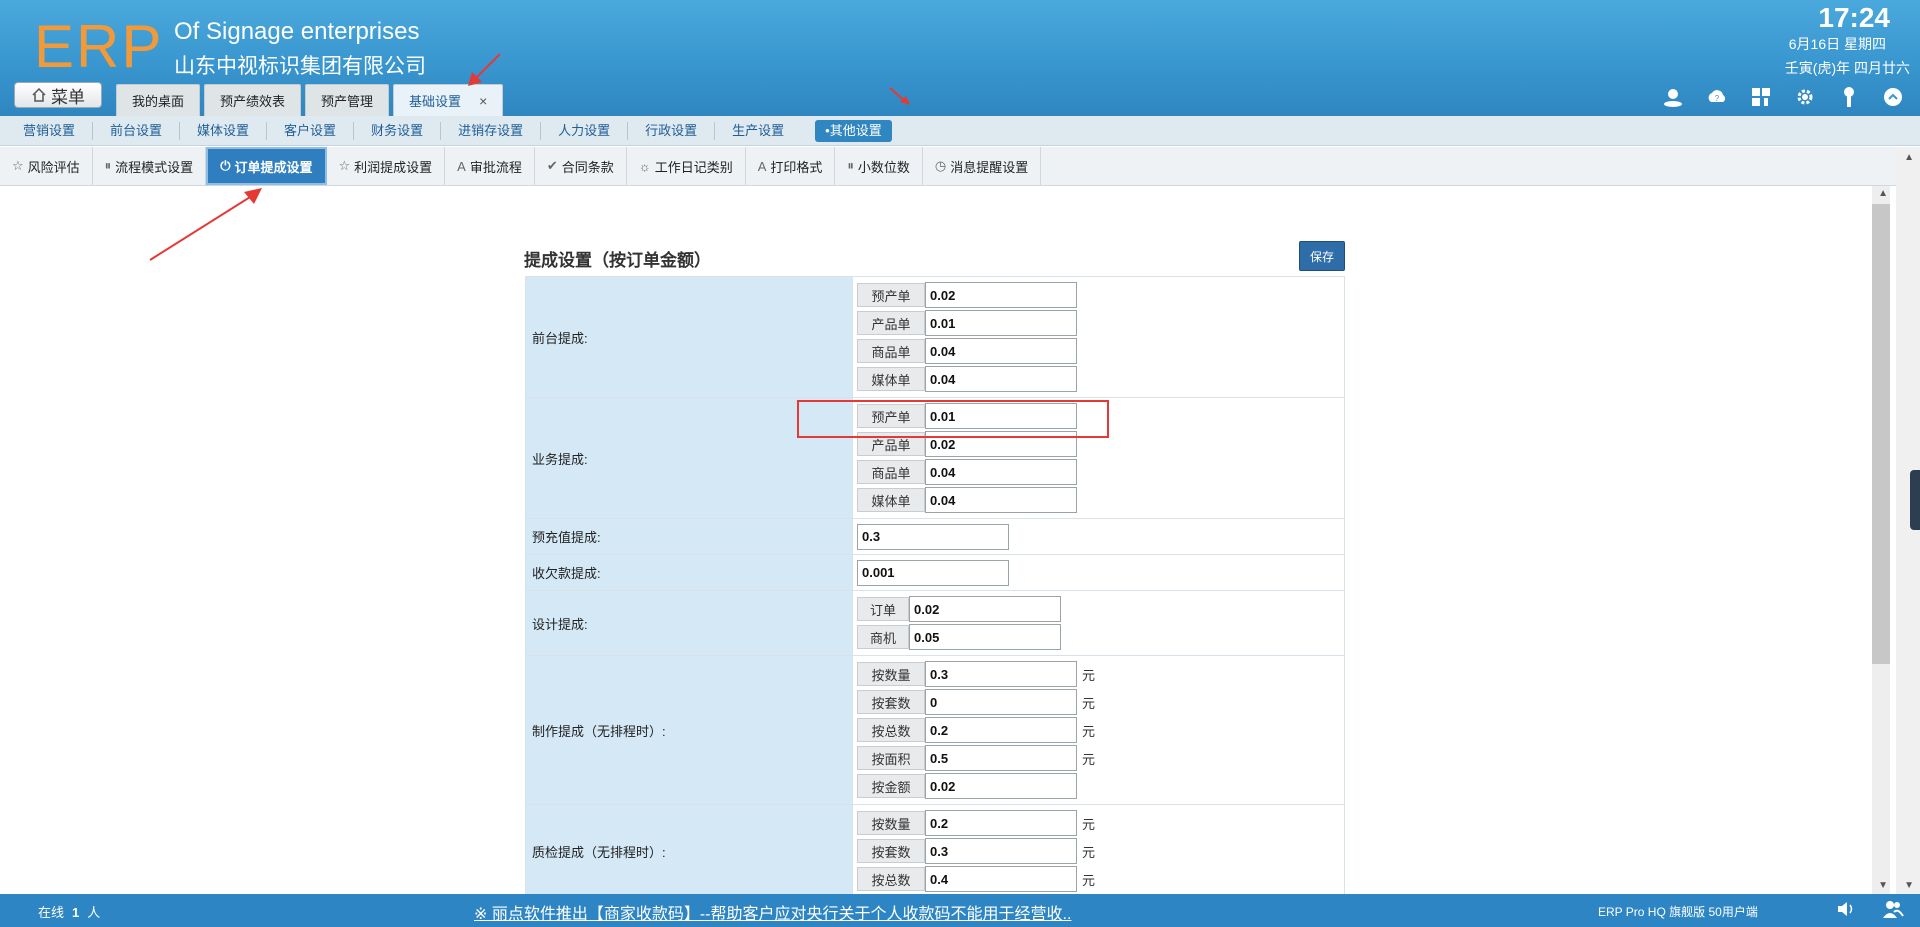  Describe the element at coordinates (1883, 885) in the screenshot. I see `scroll-down-icon: ▼` at that location.